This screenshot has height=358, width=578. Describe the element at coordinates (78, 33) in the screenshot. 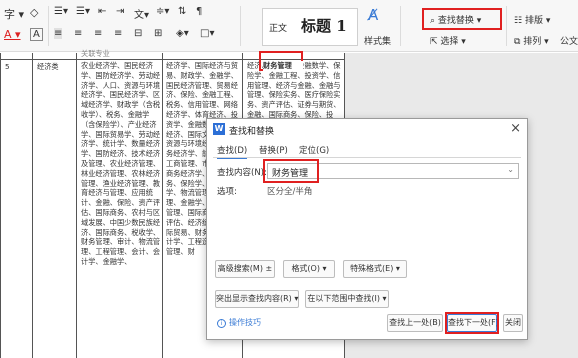

I see `align-center-icon: ≡` at that location.